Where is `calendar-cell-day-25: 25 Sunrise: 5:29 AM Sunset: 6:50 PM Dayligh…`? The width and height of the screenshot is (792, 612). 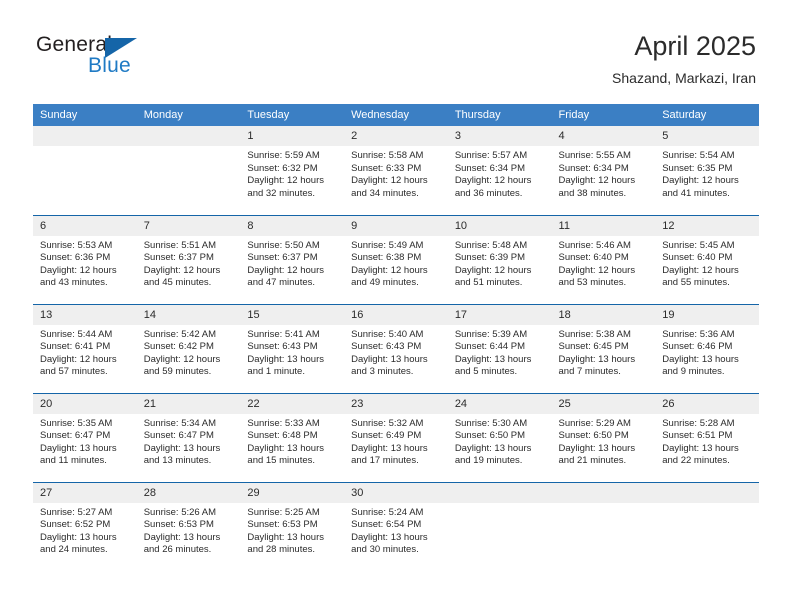
calendar-cell-day-25: 25 Sunrise: 5:29 AM Sunset: 6:50 PM Dayligh… is located at coordinates (603, 437).